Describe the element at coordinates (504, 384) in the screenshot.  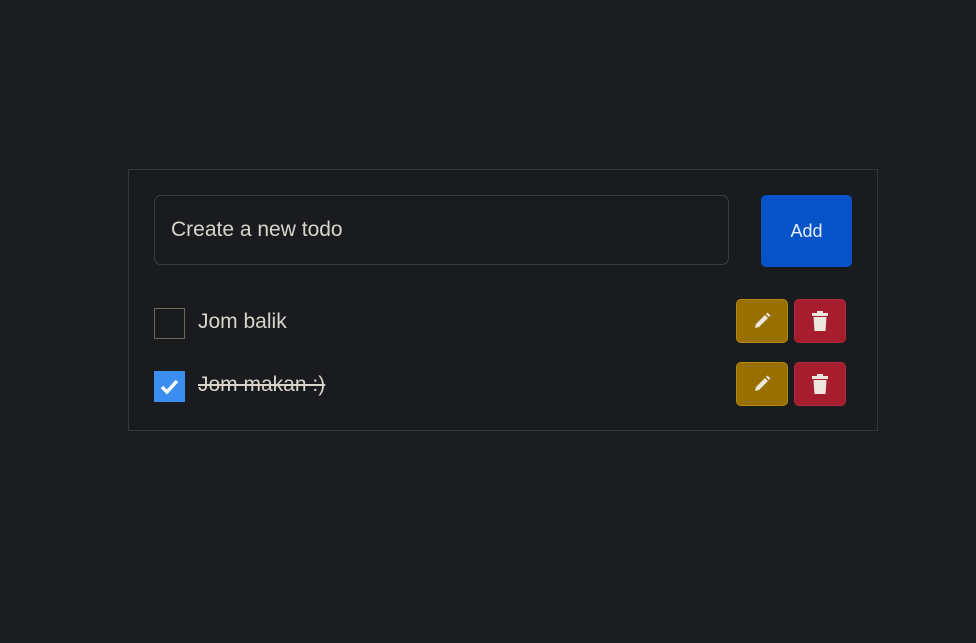
I see `todo-item: Jom makan :)` at that location.